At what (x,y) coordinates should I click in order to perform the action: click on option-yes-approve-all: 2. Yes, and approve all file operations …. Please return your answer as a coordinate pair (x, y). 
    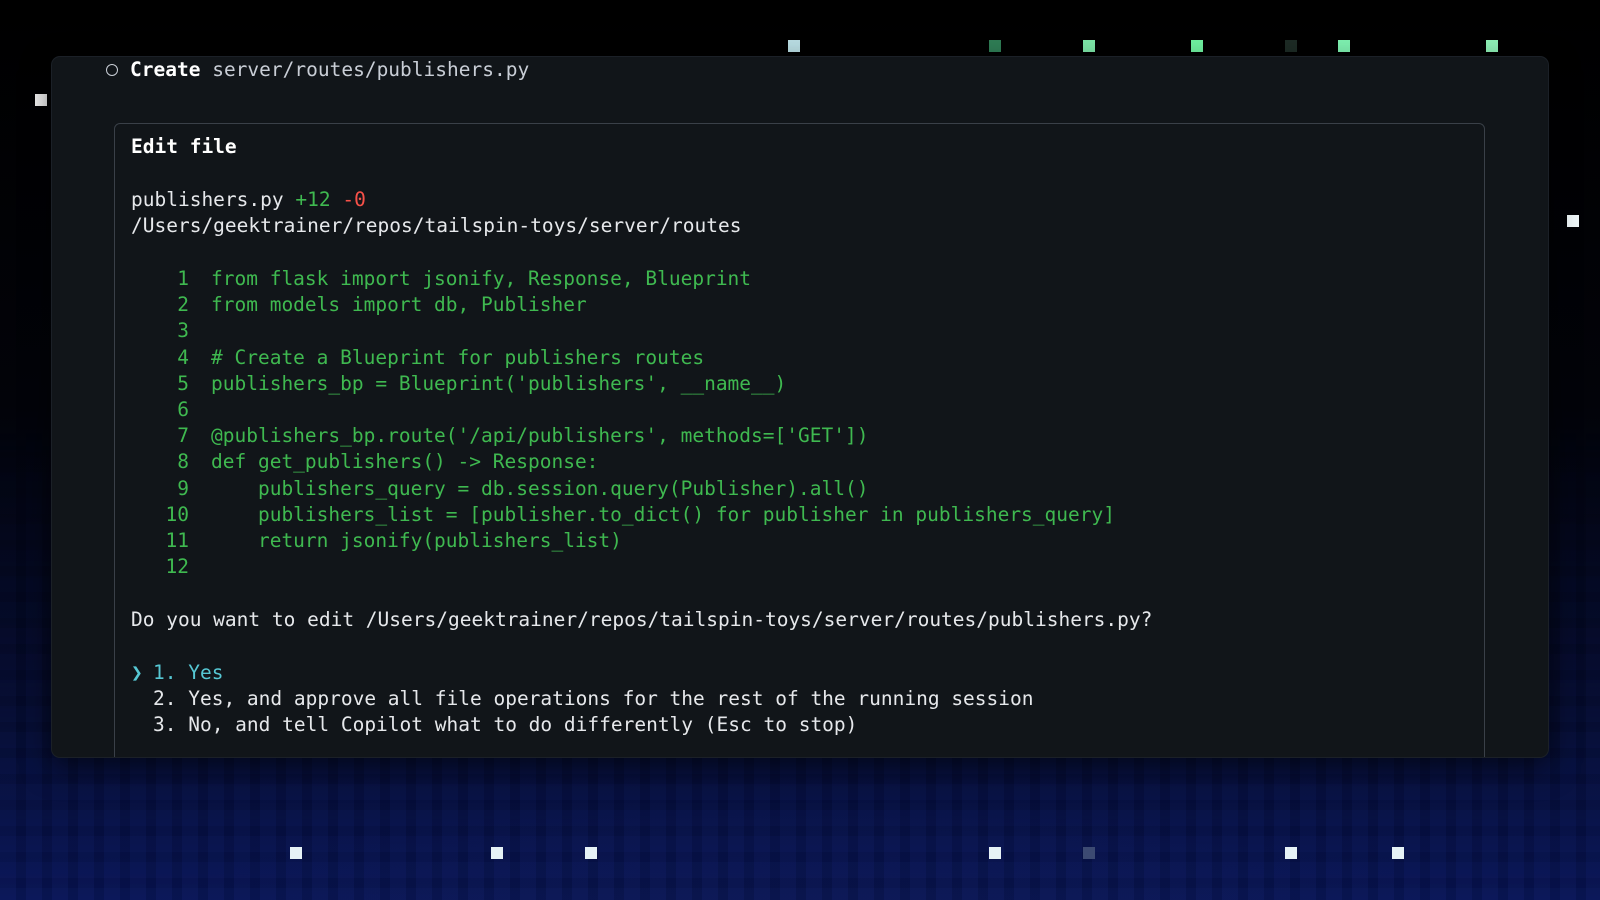
    Looking at the image, I should click on (582, 699).